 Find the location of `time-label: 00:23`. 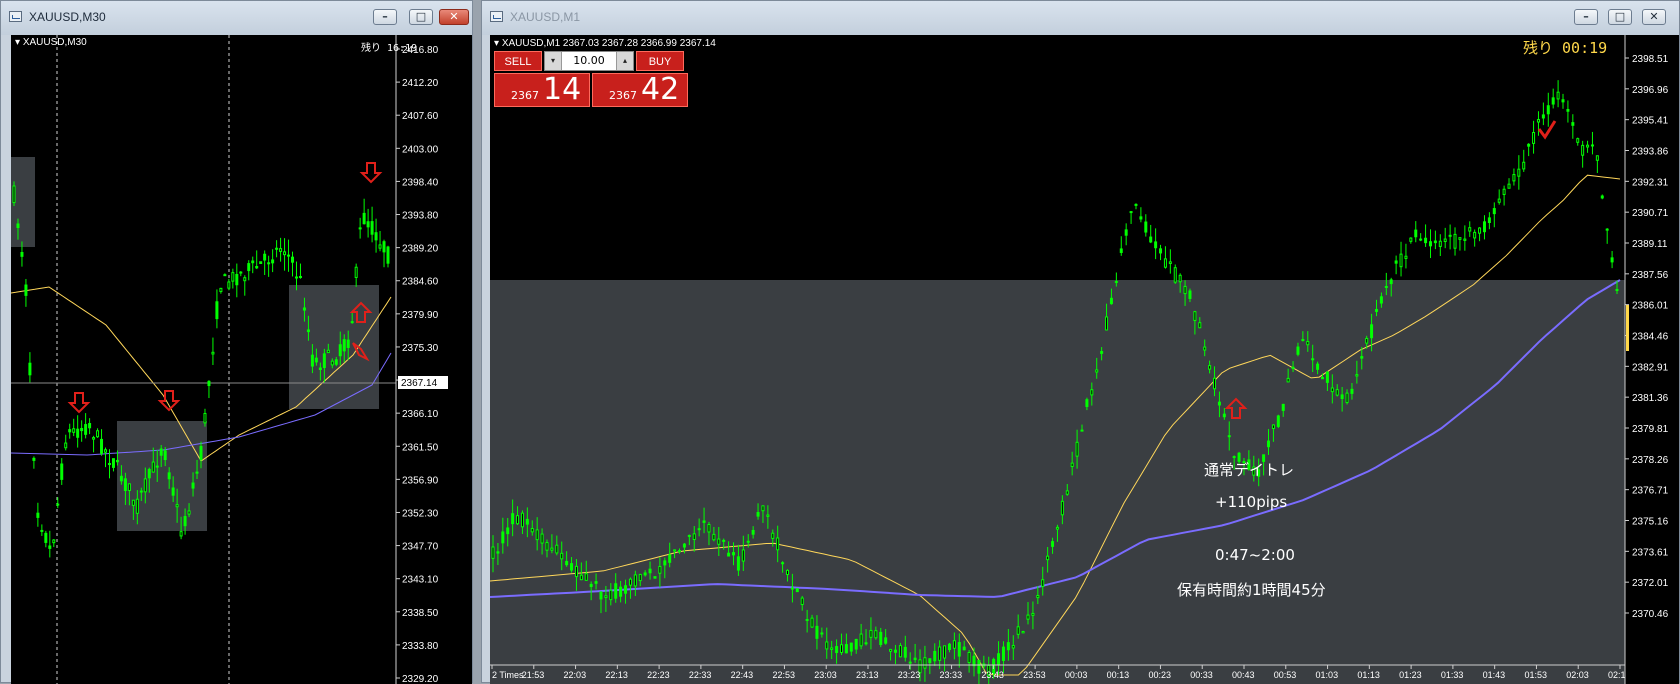

time-label: 00:23 is located at coordinates (1159, 675).